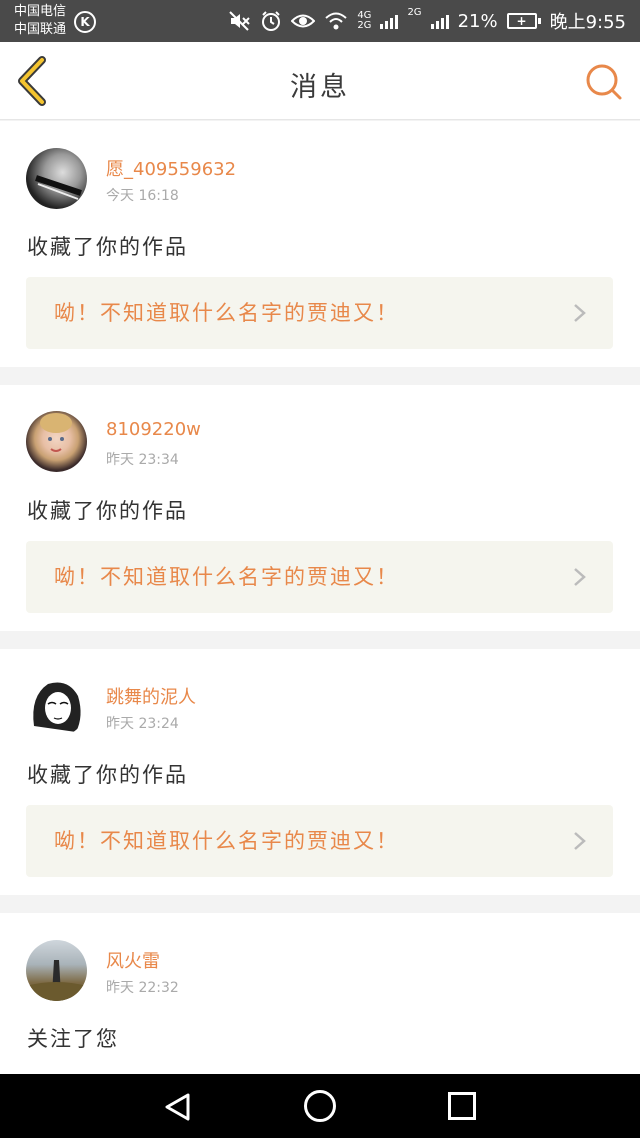 The height and width of the screenshot is (1138, 640). Describe the element at coordinates (427, 21) in the screenshot. I see `status-icons: 4G 2G 2G 21% + 晚上9:55` at that location.